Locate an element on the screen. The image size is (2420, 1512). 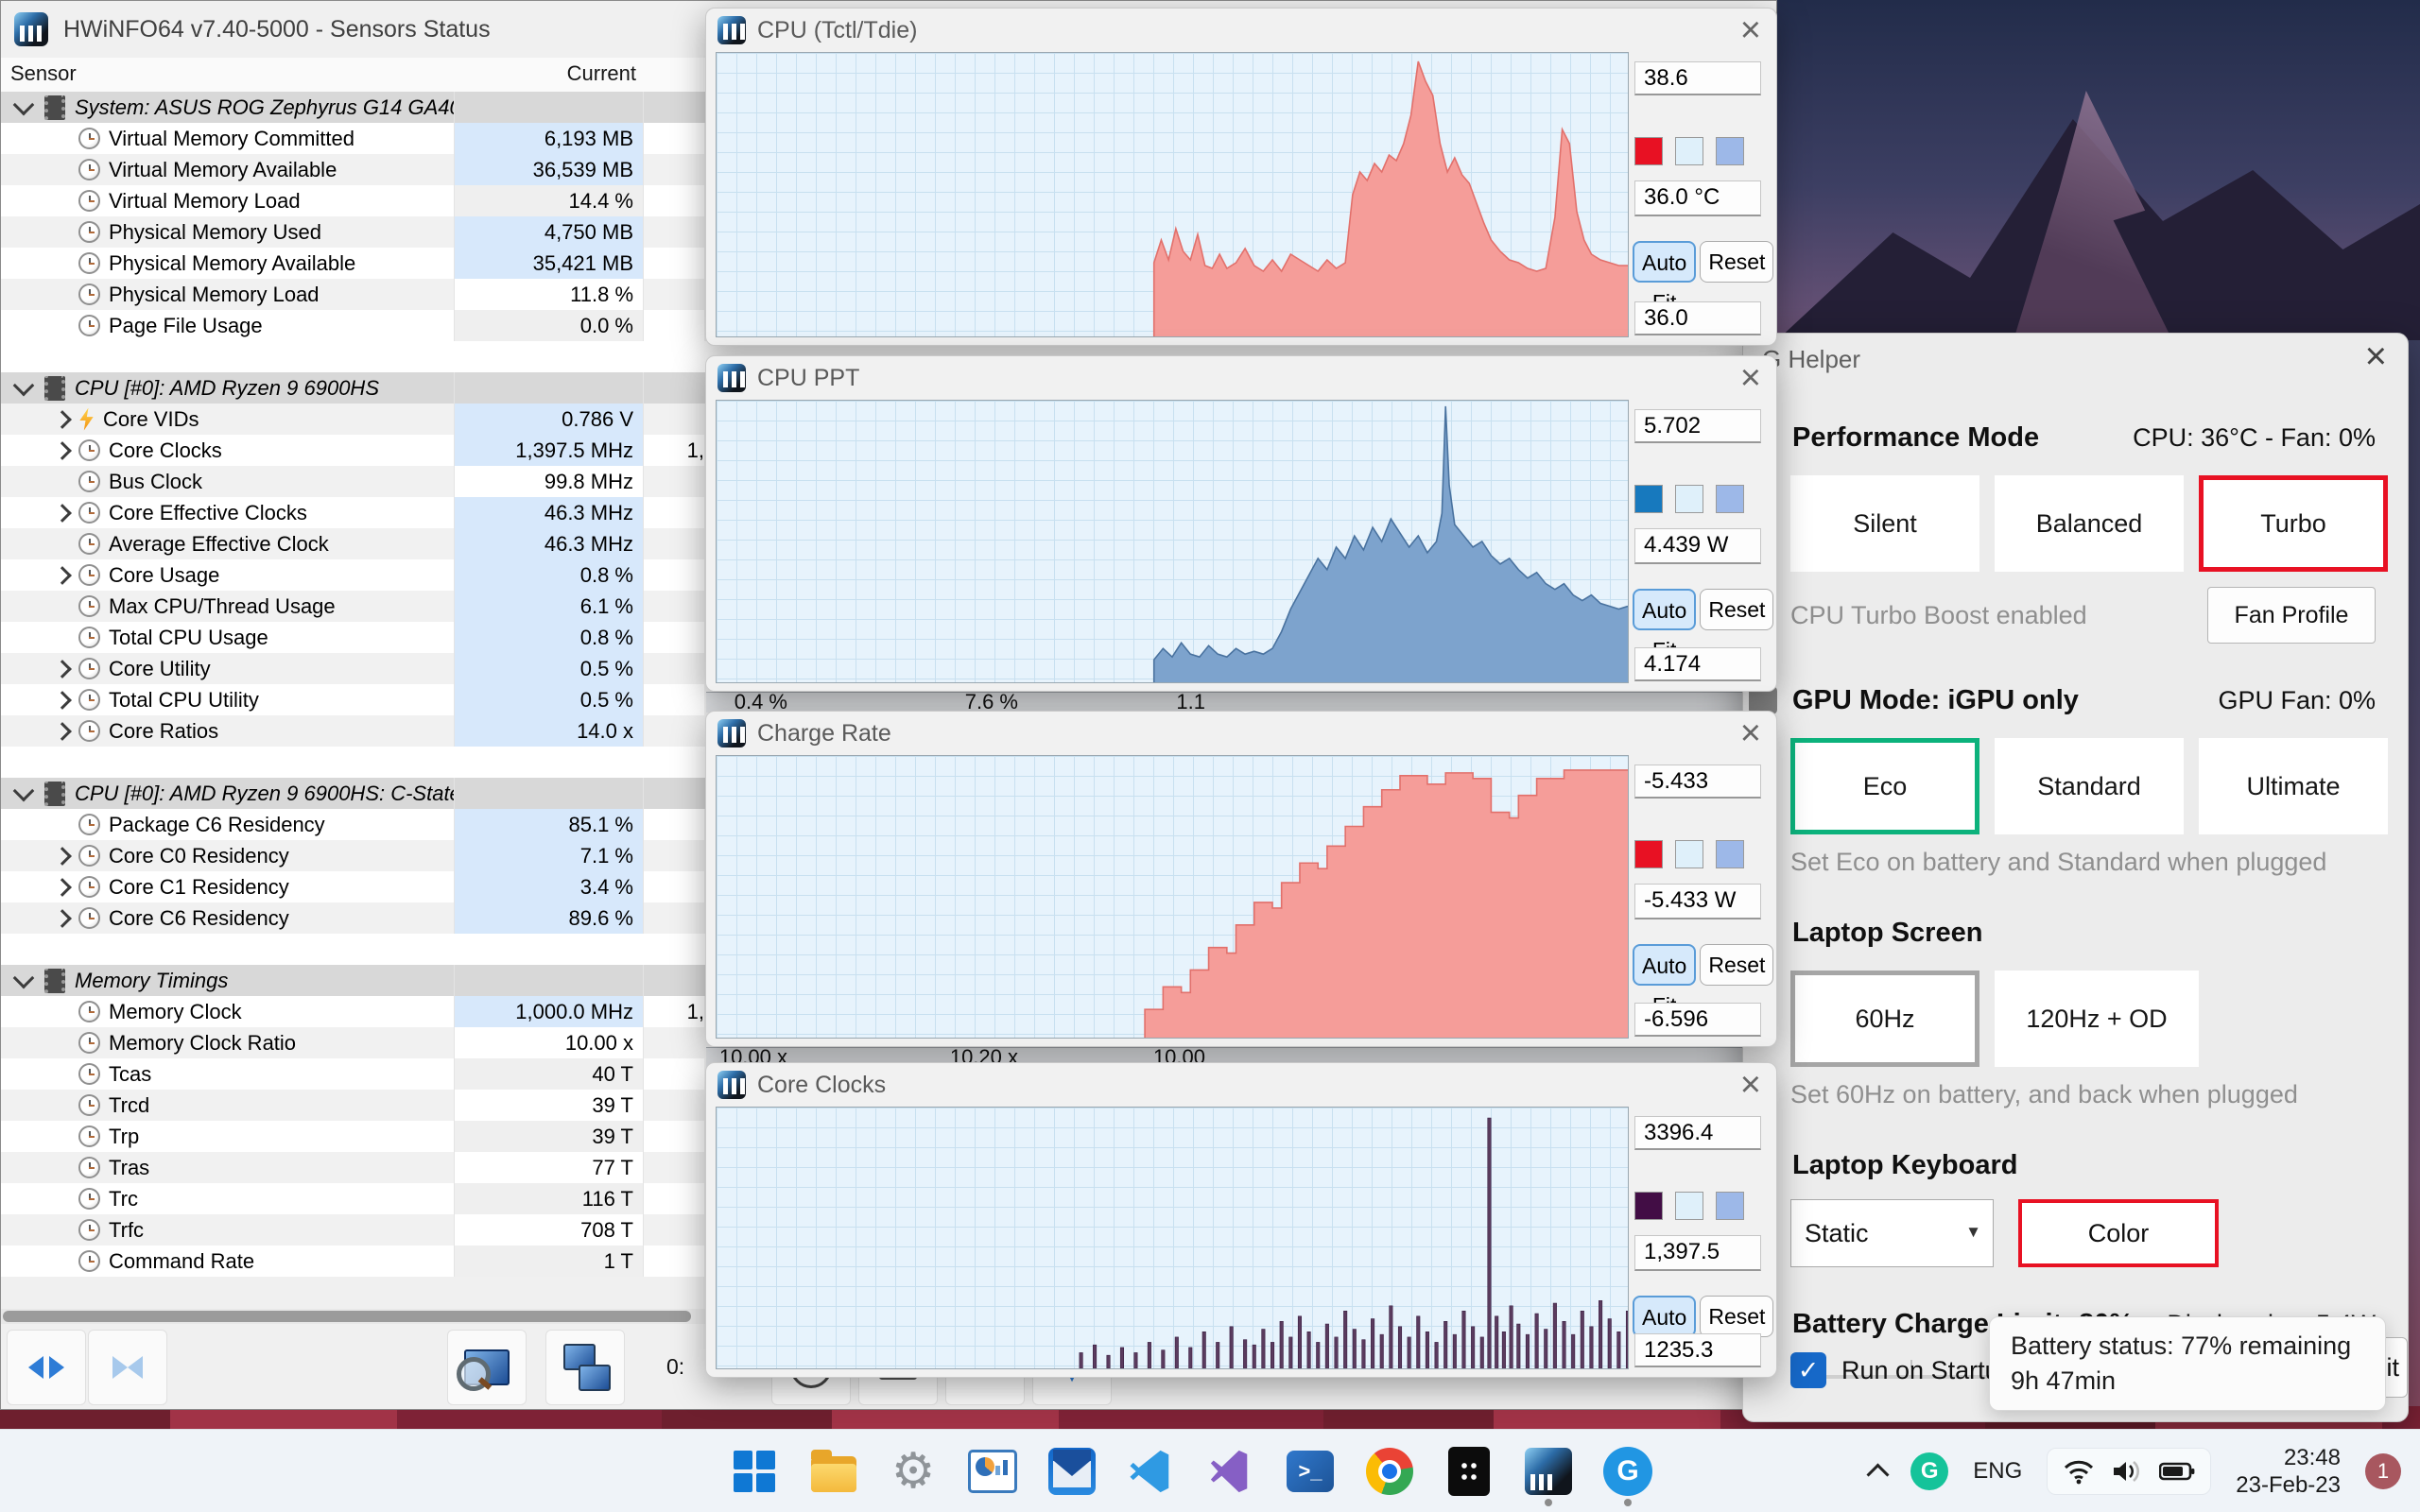
powershell-taskbar-icon: >_ is located at coordinates (1310, 1471).